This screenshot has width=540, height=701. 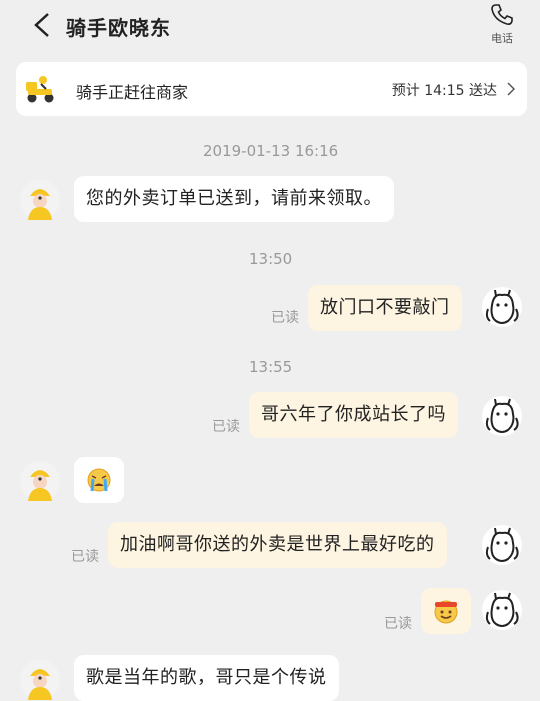 I want to click on outgoing-emoji-message, so click(x=446, y=611).